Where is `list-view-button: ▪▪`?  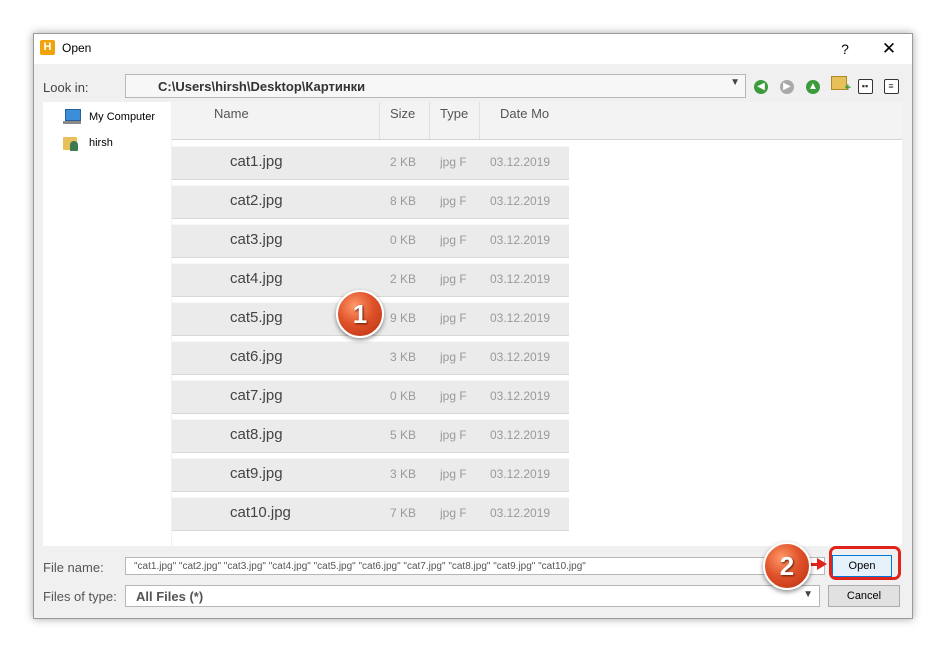 list-view-button: ▪▪ is located at coordinates (865, 85).